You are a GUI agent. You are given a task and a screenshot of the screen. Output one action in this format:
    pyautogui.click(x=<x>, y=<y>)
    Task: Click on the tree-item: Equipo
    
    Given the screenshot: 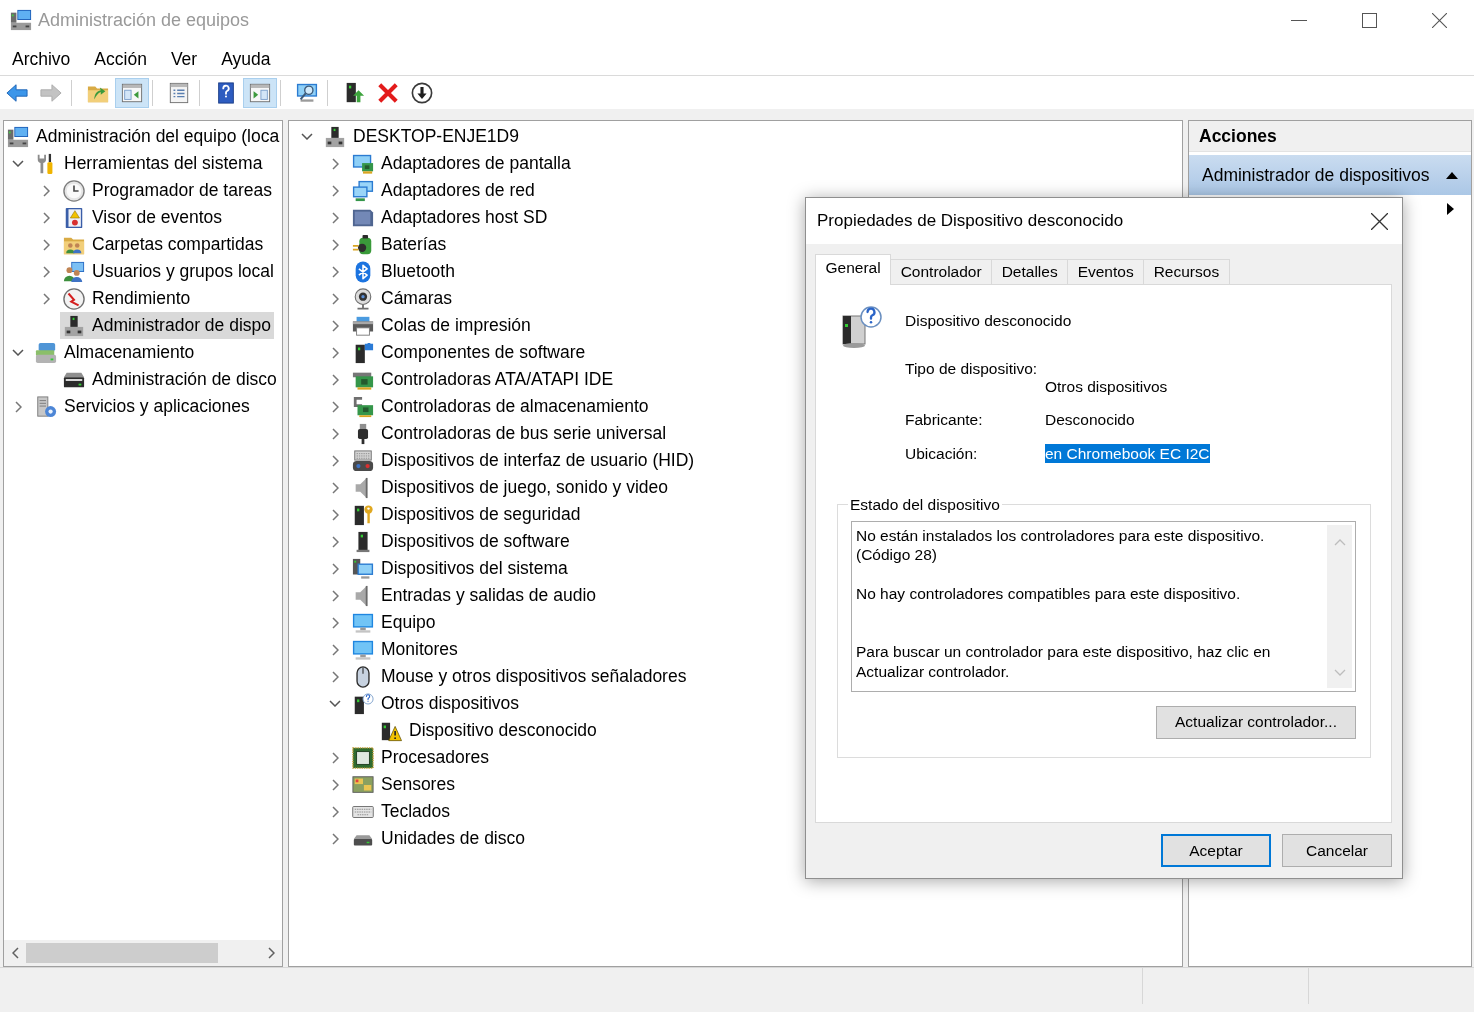 What is the action you would take?
    pyautogui.click(x=394, y=622)
    